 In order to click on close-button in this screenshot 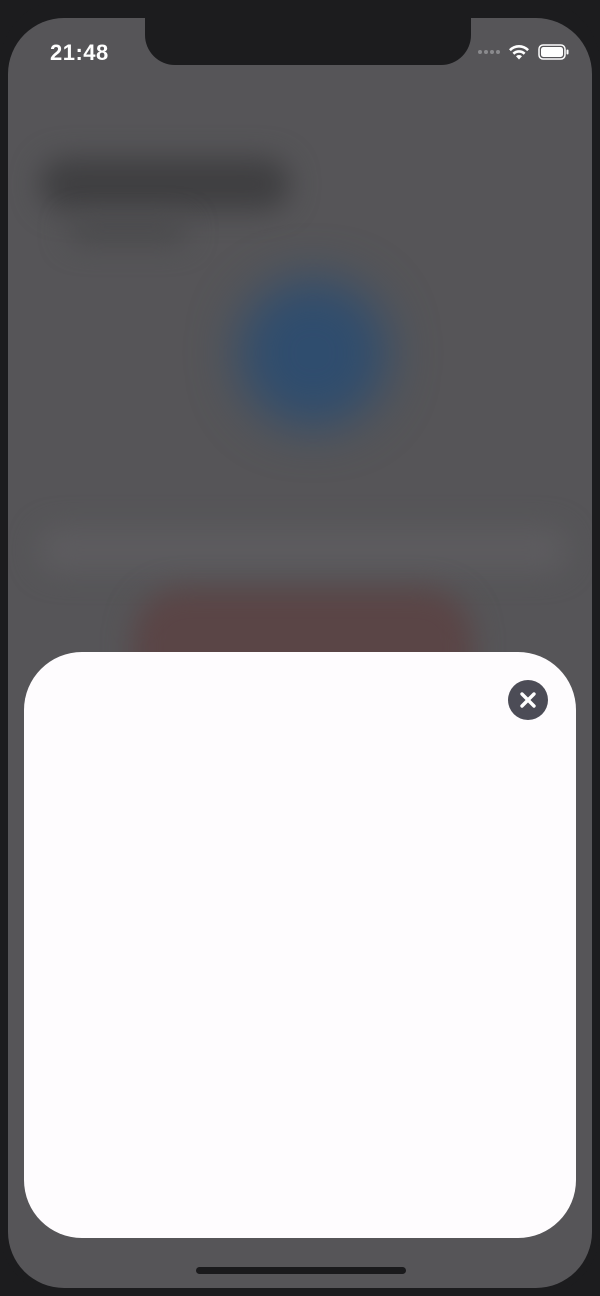, I will do `click(528, 700)`.